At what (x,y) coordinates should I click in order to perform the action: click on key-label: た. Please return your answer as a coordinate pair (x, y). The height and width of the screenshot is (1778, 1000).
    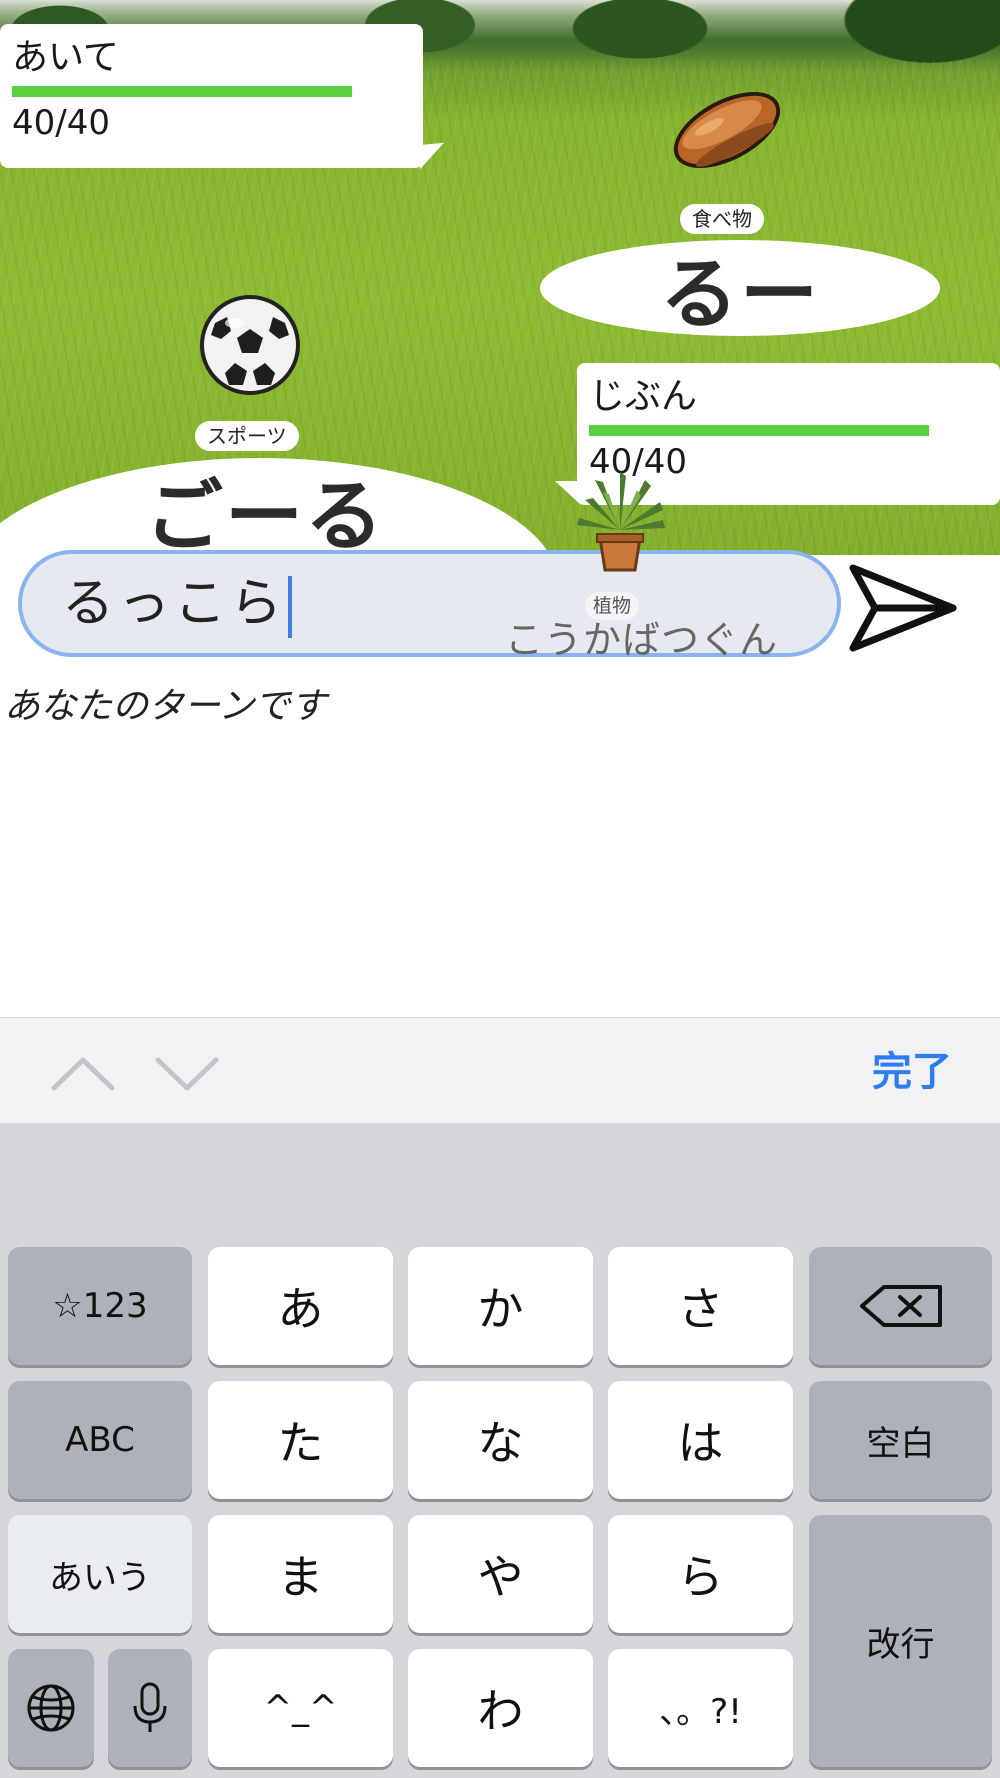
    Looking at the image, I should click on (300, 1443).